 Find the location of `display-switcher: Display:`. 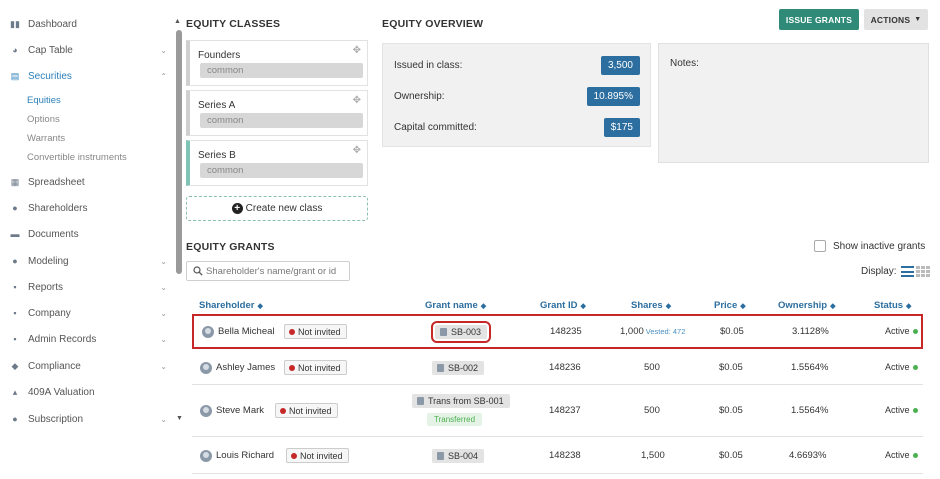

display-switcher: Display: is located at coordinates (895, 271).